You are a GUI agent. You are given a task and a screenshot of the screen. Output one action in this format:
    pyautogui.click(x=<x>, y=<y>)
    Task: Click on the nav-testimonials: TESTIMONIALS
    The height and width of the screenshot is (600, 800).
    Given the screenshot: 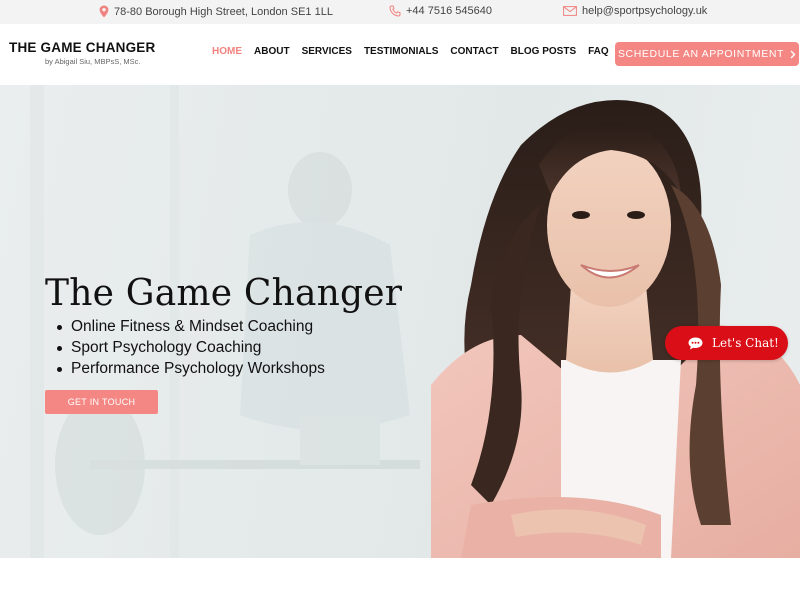 What is the action you would take?
    pyautogui.click(x=401, y=51)
    